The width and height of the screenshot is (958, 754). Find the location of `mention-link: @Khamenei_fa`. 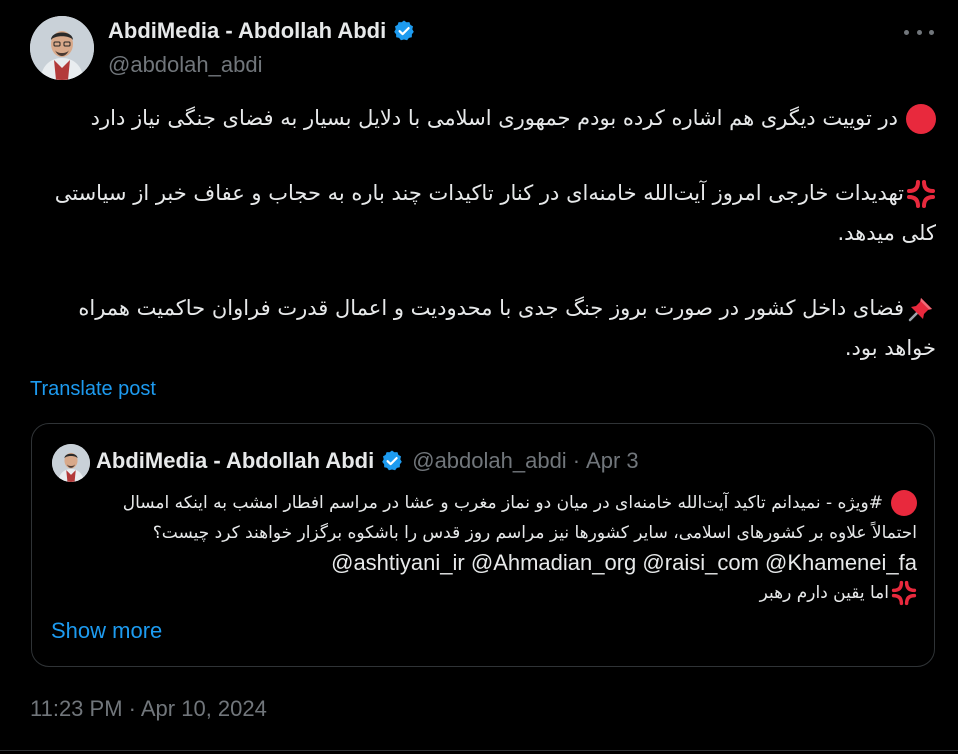

mention-link: @Khamenei_fa is located at coordinates (841, 562).